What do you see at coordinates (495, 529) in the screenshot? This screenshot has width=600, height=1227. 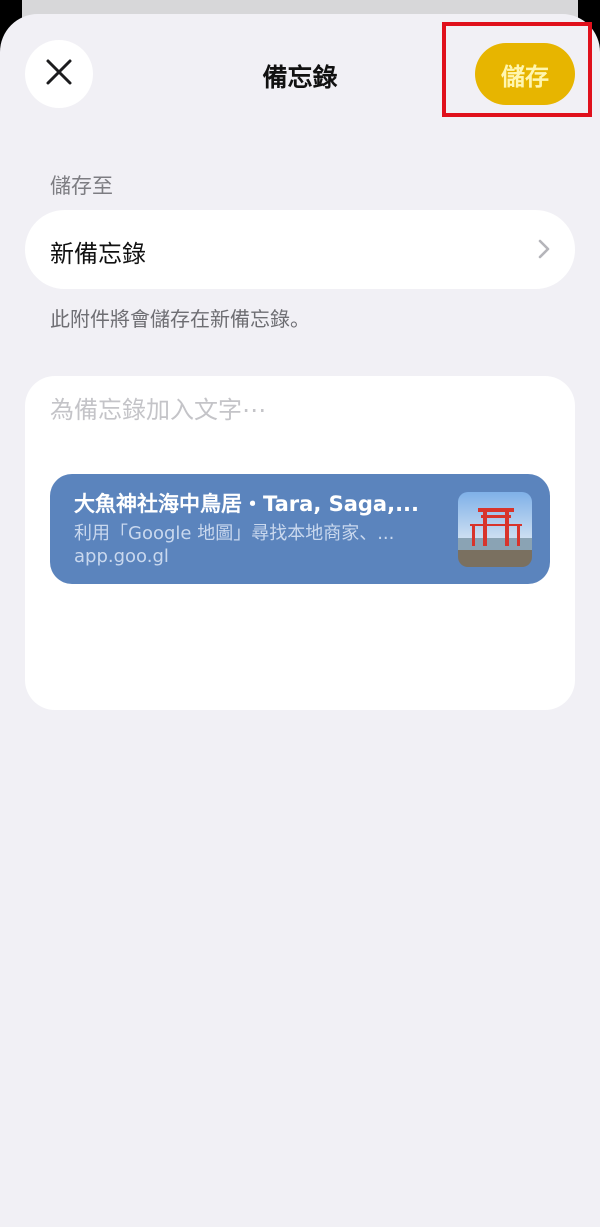 I see `link-thumbnail` at bounding box center [495, 529].